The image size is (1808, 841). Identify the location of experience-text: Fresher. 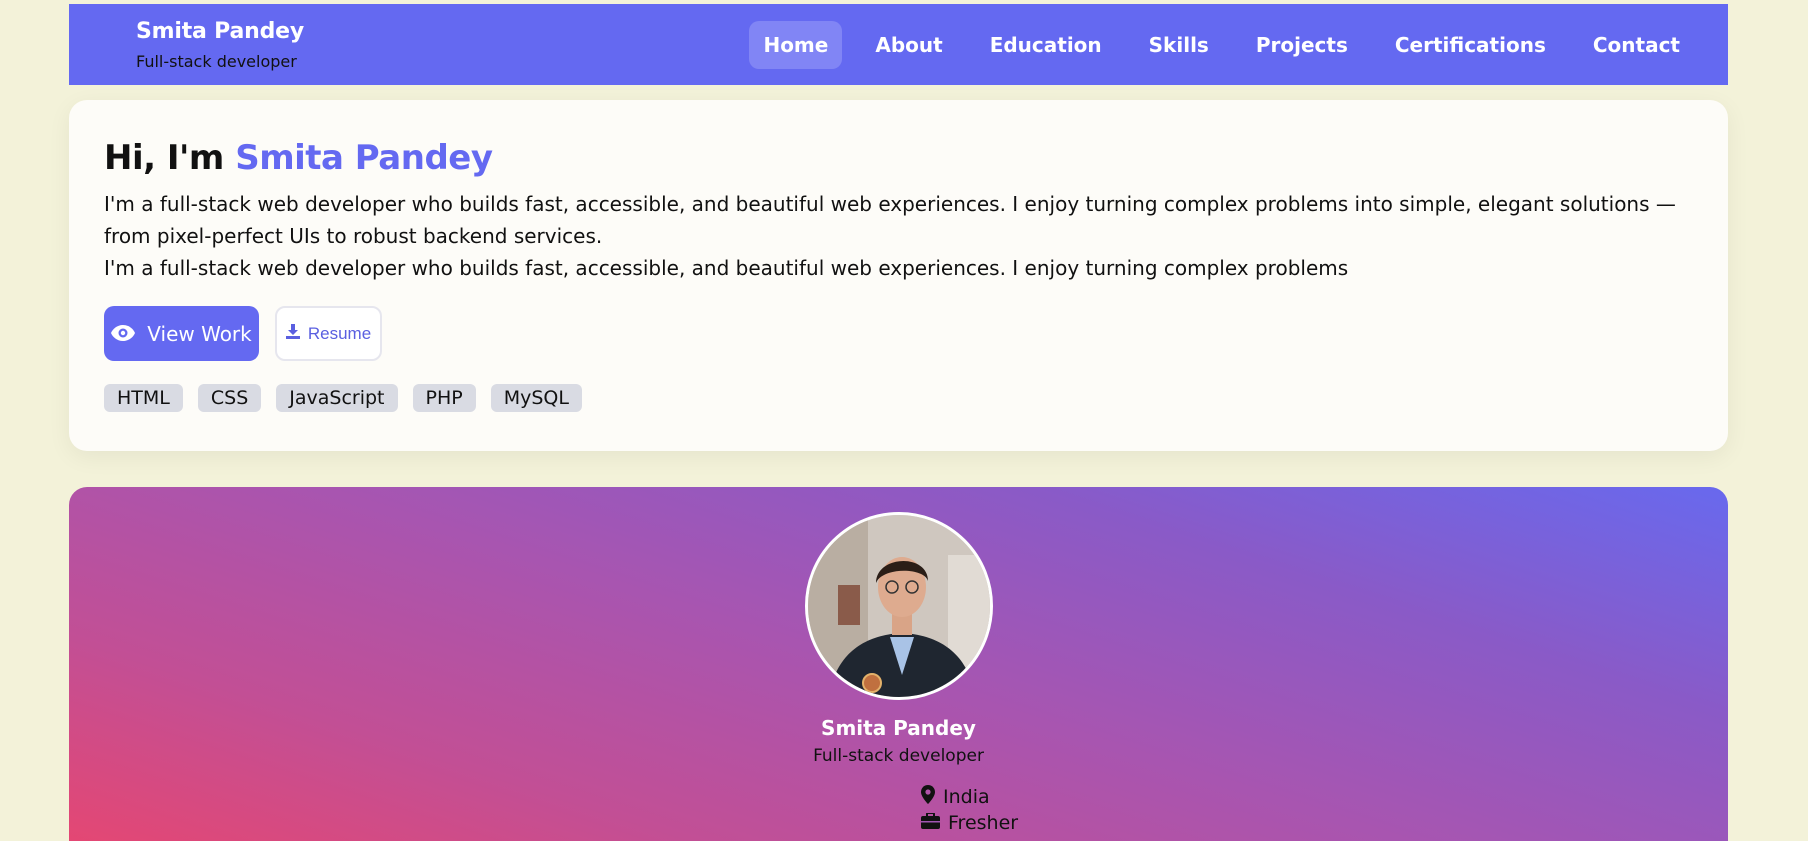
(983, 823).